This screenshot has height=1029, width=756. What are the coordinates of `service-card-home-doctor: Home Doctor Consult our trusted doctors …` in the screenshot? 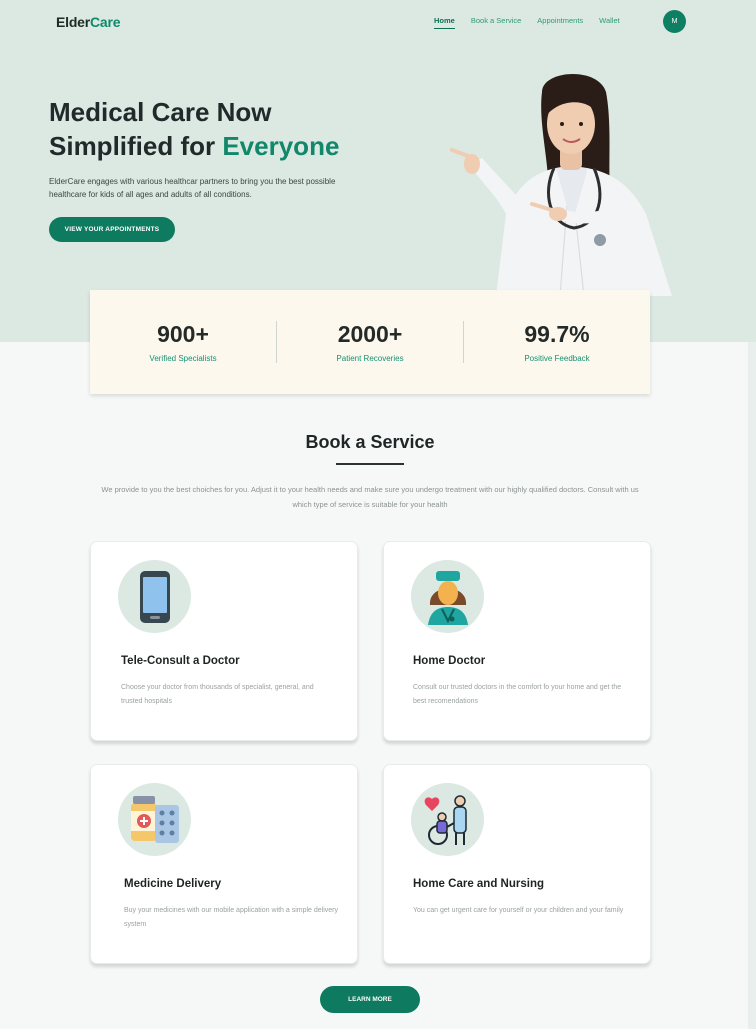 It's located at (517, 641).